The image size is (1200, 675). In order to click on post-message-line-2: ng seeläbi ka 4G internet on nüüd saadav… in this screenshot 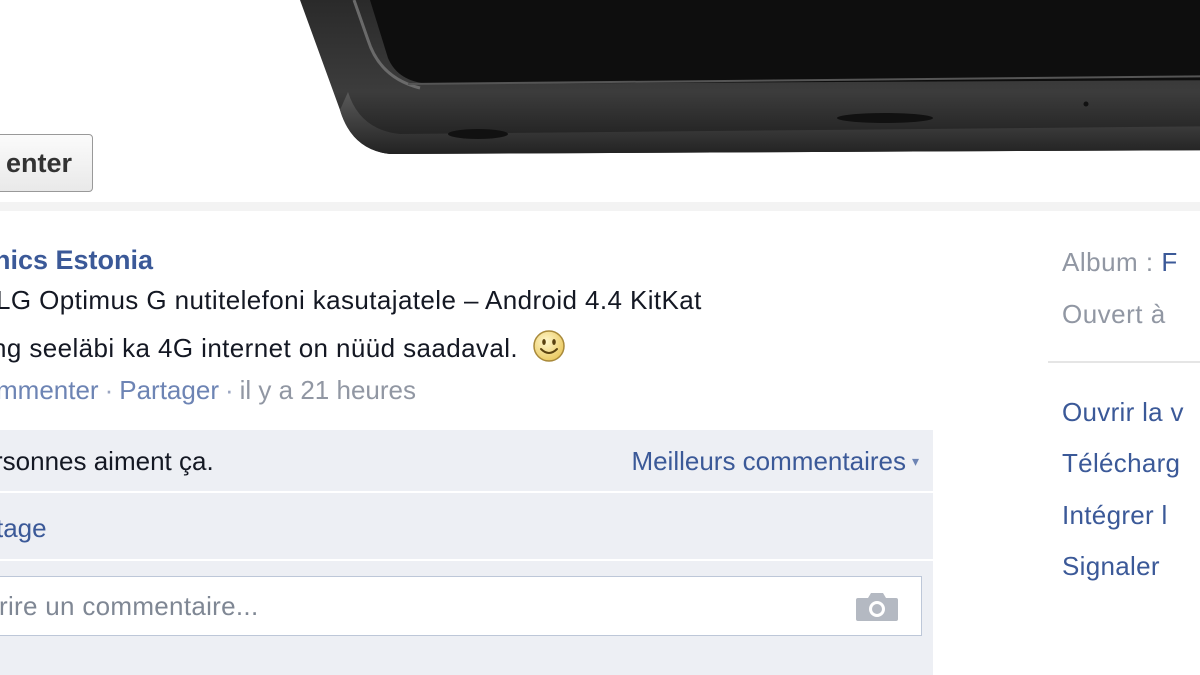, I will do `click(283, 346)`.